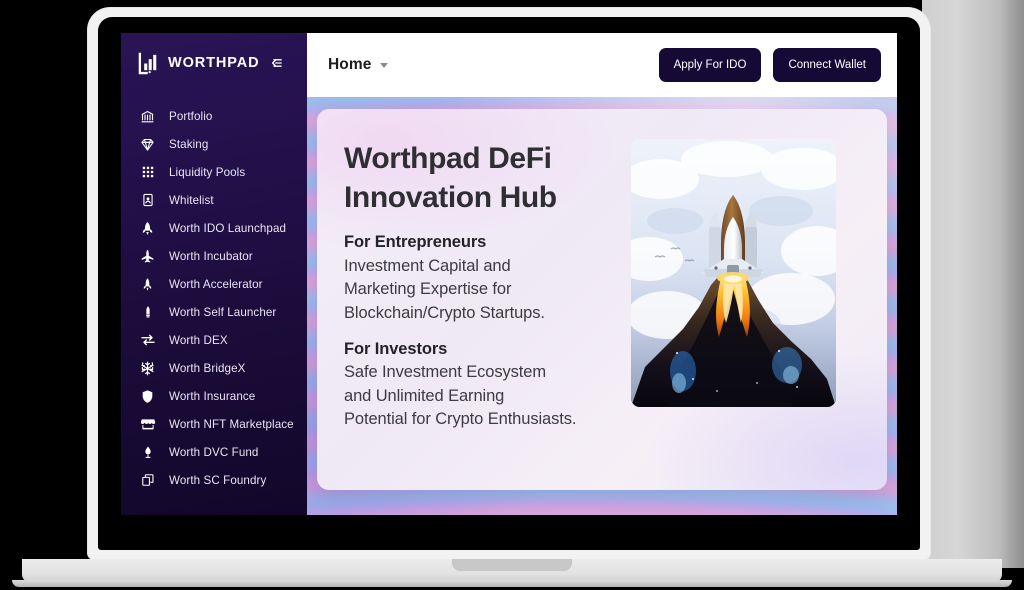 This screenshot has height=590, width=1024. I want to click on sidebar-item-liquidity-pools: Liquidity Pools, so click(214, 172).